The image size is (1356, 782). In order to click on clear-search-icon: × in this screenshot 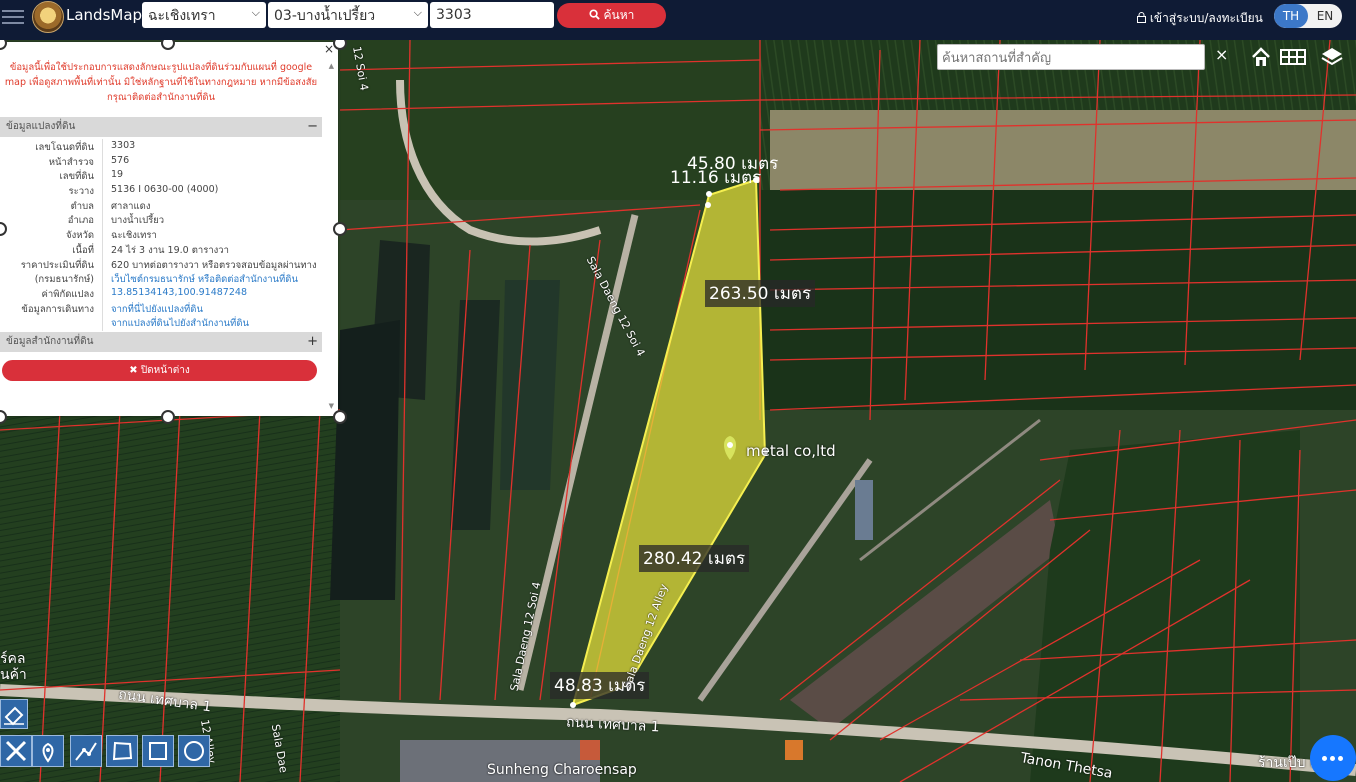, I will do `click(1221, 54)`.